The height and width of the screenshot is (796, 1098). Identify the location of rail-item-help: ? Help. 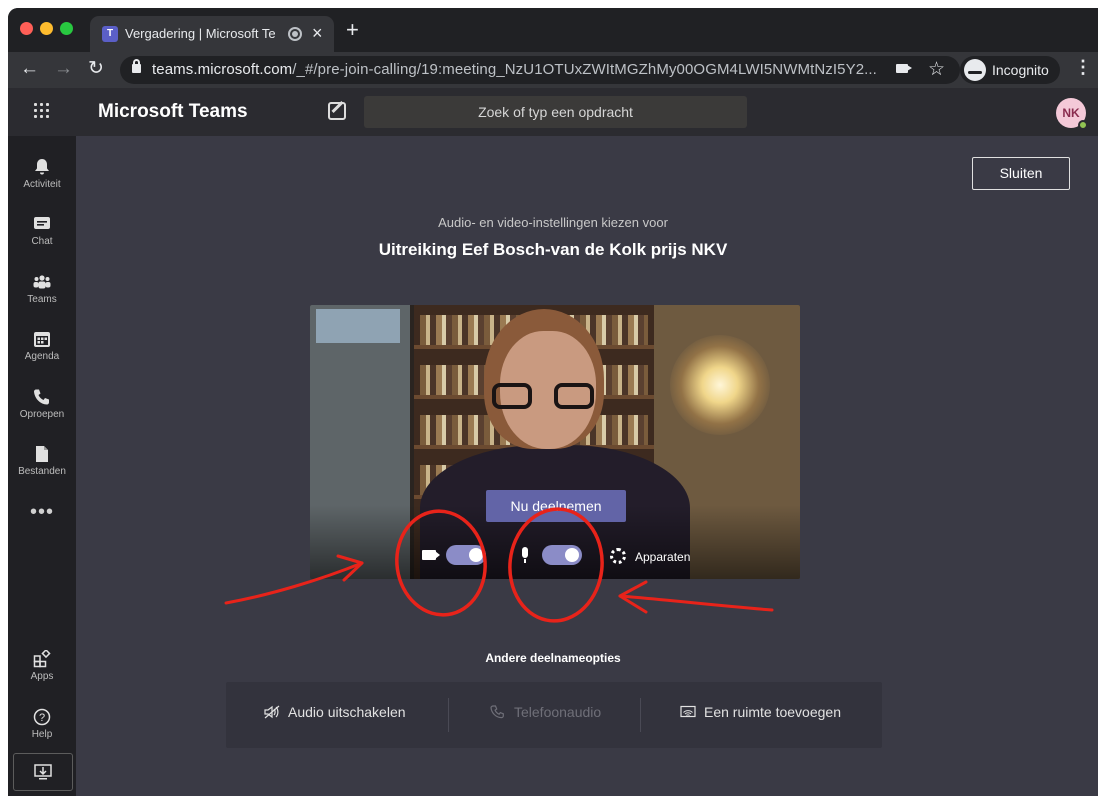
(42, 732).